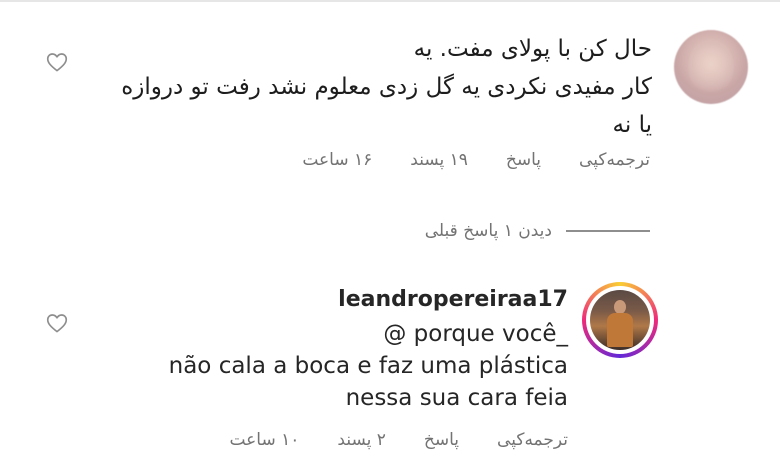  I want to click on view-previous-replies: دیدن ۱ پاسخ قبلی, so click(534, 231).